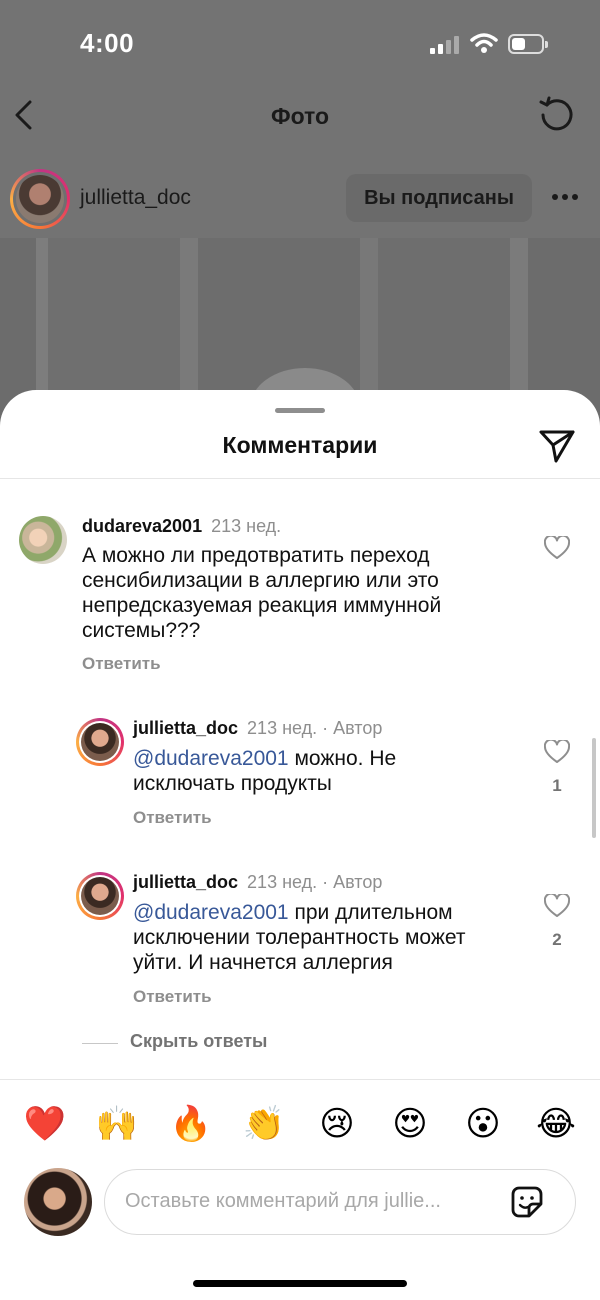 The height and width of the screenshot is (1300, 600). I want to click on emoji-reaction-bar: ❤️ 🙌 🔥 👏 😢 😍 😮 😂, so click(300, 1124).